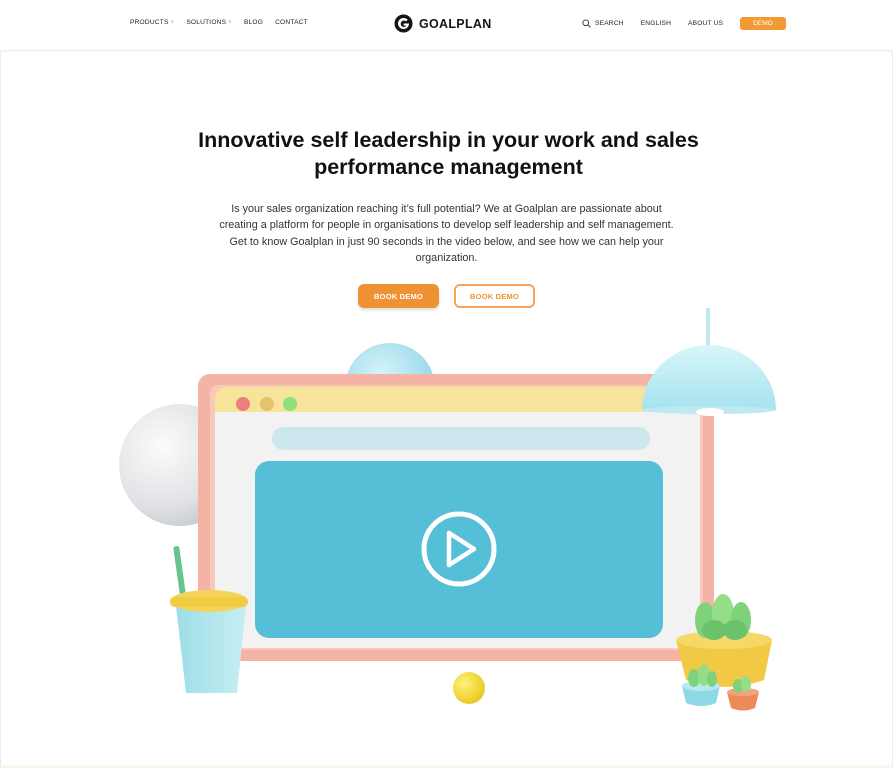  Describe the element at coordinates (684, 23) in the screenshot. I see `secondary-nav: SEARCH ENGLISH ABOUT US DEMO` at that location.